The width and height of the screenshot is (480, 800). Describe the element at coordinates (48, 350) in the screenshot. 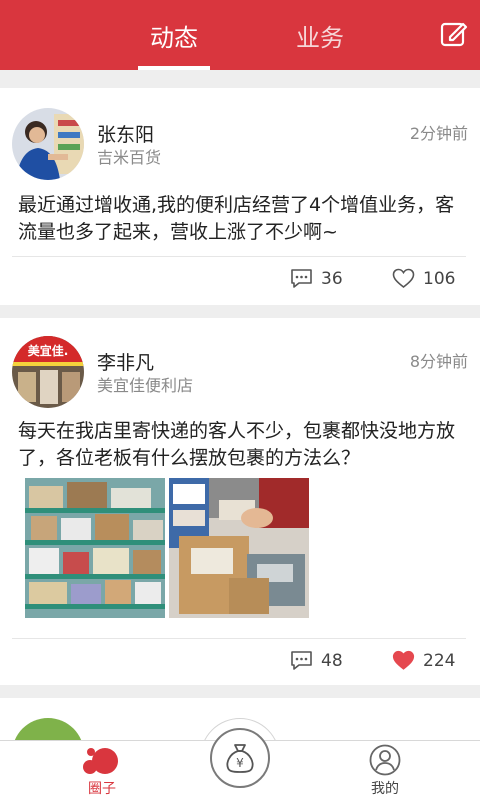

I see `avatar-store-sign: 美宜佳.` at that location.